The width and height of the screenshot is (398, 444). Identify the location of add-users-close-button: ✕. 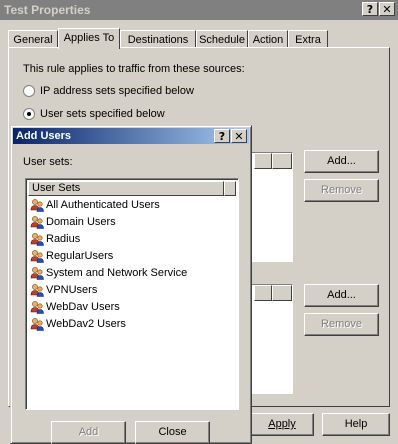
(239, 136).